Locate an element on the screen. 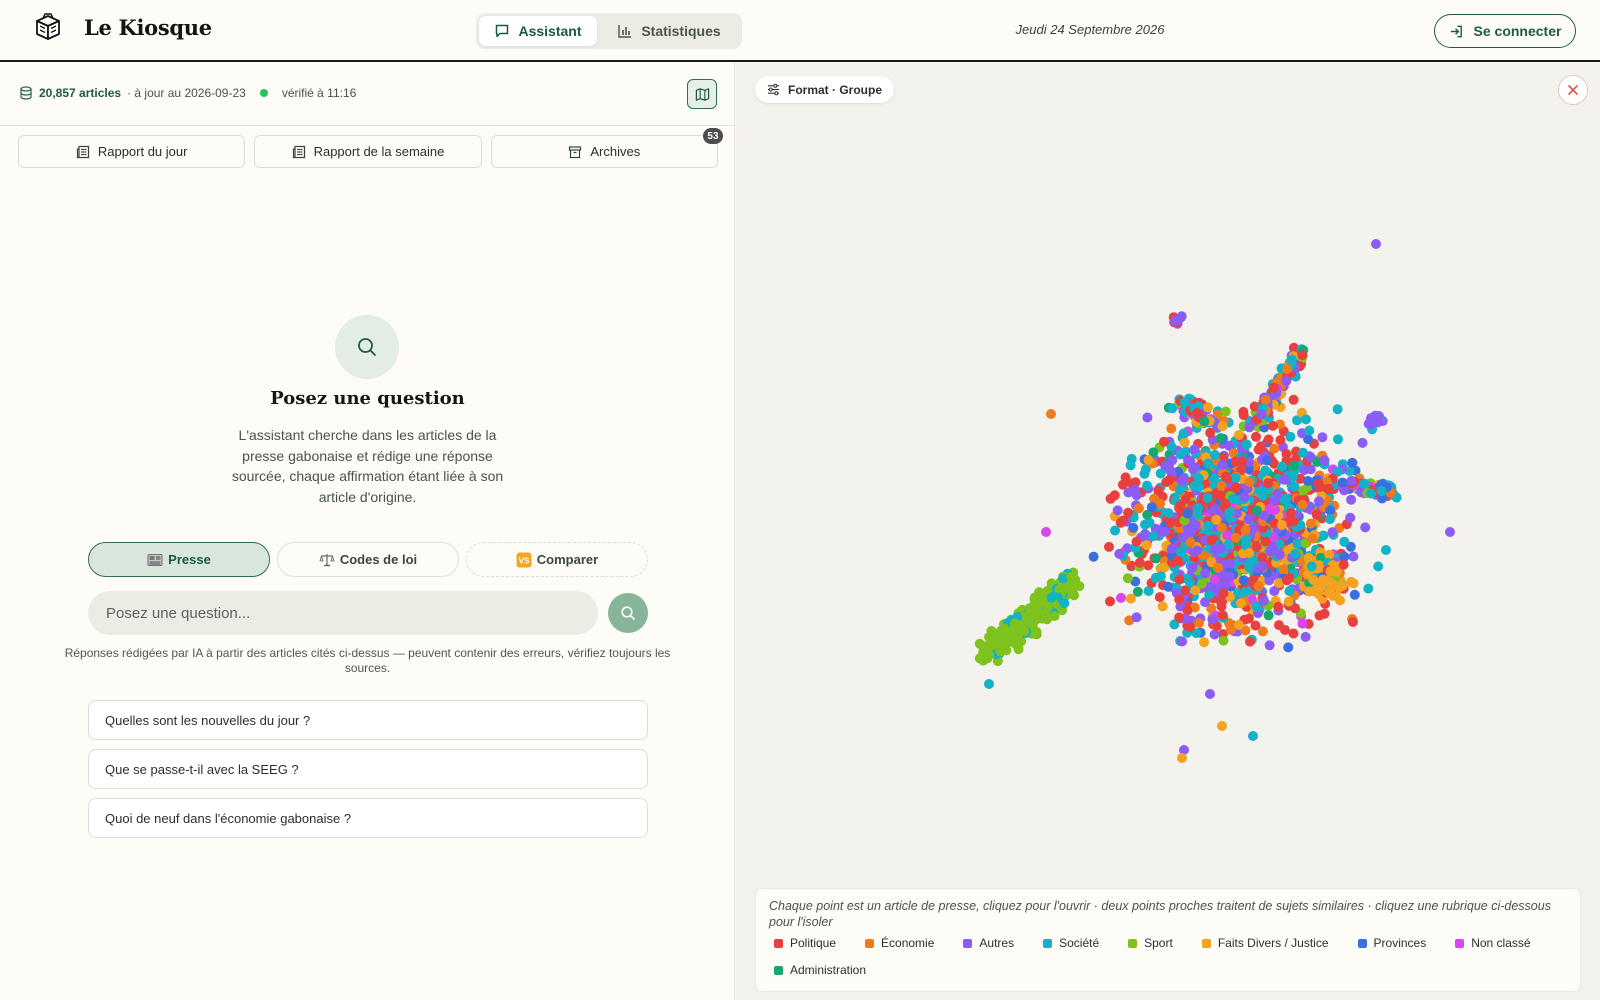 The image size is (1600, 1000). brand: Le Kiosque is located at coordinates (123, 27).